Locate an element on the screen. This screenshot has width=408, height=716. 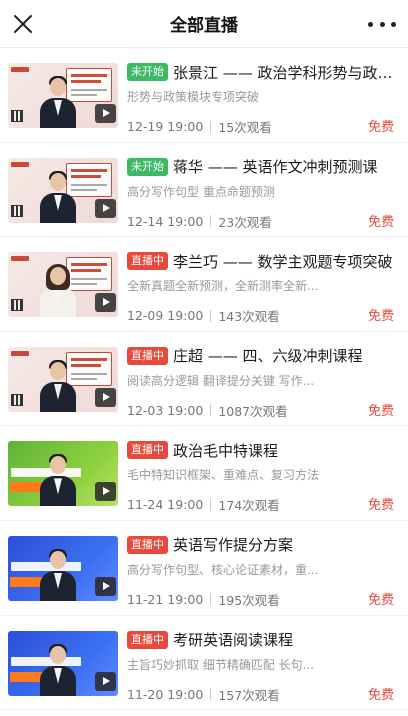
course-title: 蒋华 —— 英语作文冲刺预测课 is located at coordinates (275, 167).